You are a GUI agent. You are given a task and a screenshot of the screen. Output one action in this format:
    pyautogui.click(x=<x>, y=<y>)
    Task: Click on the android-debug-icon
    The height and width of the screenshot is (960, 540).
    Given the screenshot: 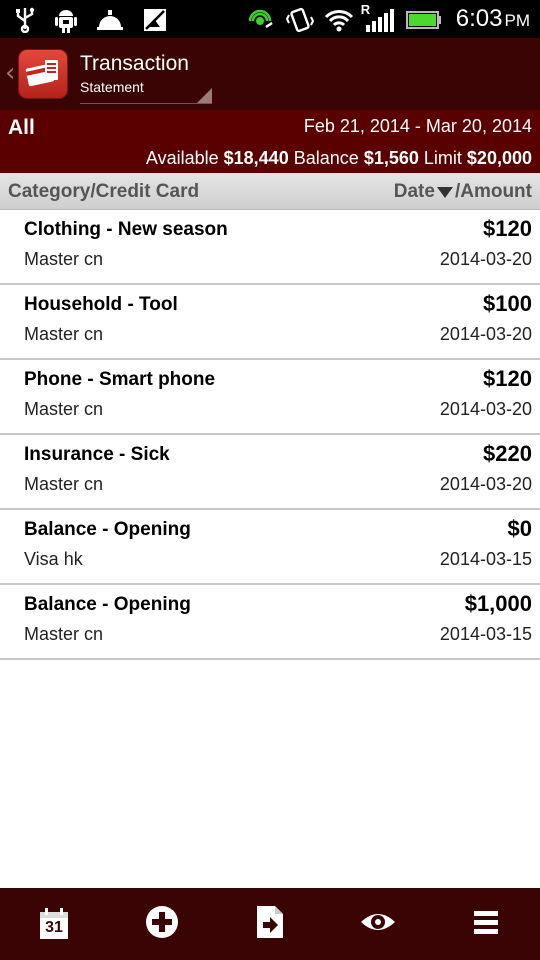 What is the action you would take?
    pyautogui.click(x=66, y=20)
    